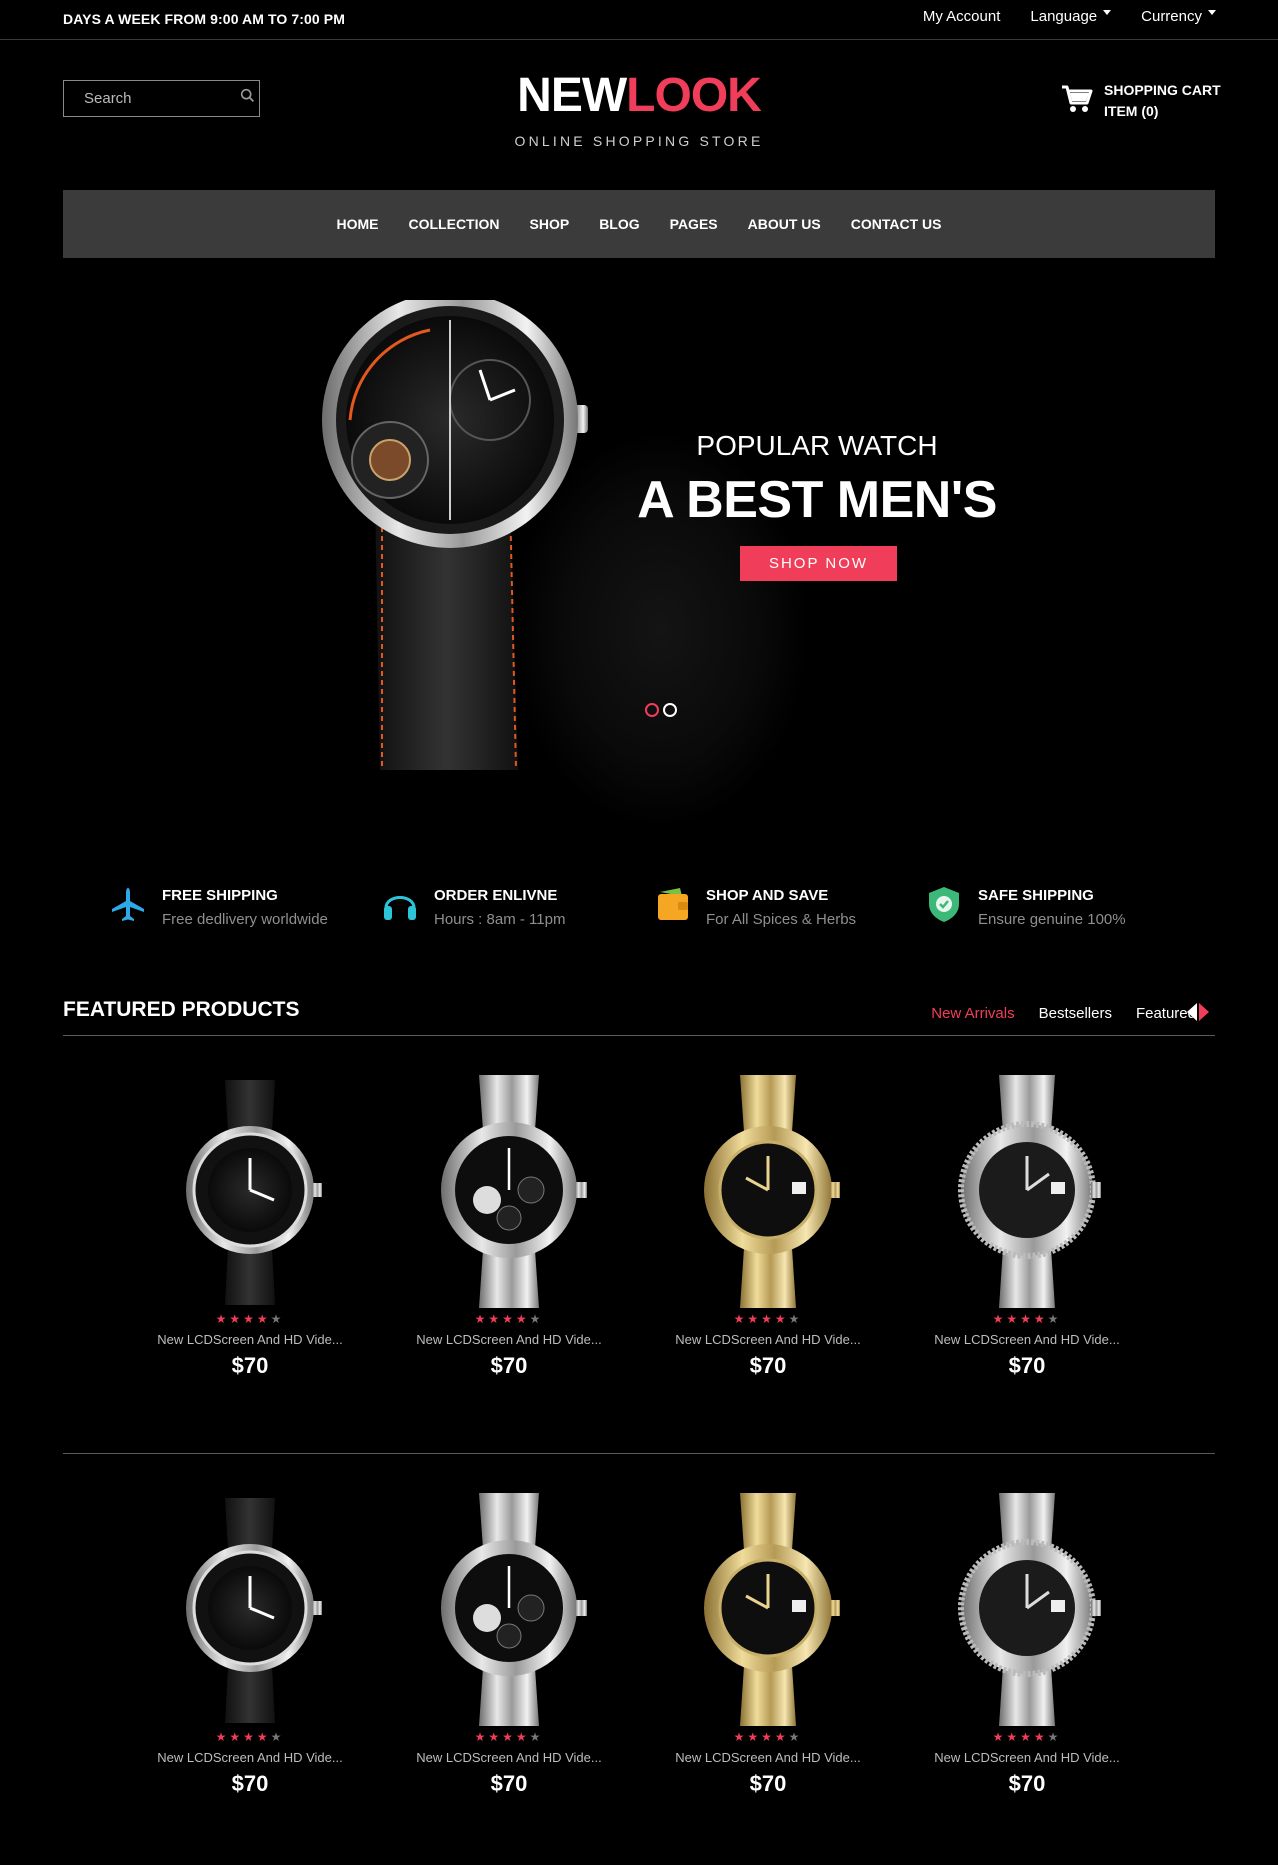 This screenshot has height=1865, width=1278. I want to click on site-tagline: ONLINE SHOPPING STORE, so click(639, 141).